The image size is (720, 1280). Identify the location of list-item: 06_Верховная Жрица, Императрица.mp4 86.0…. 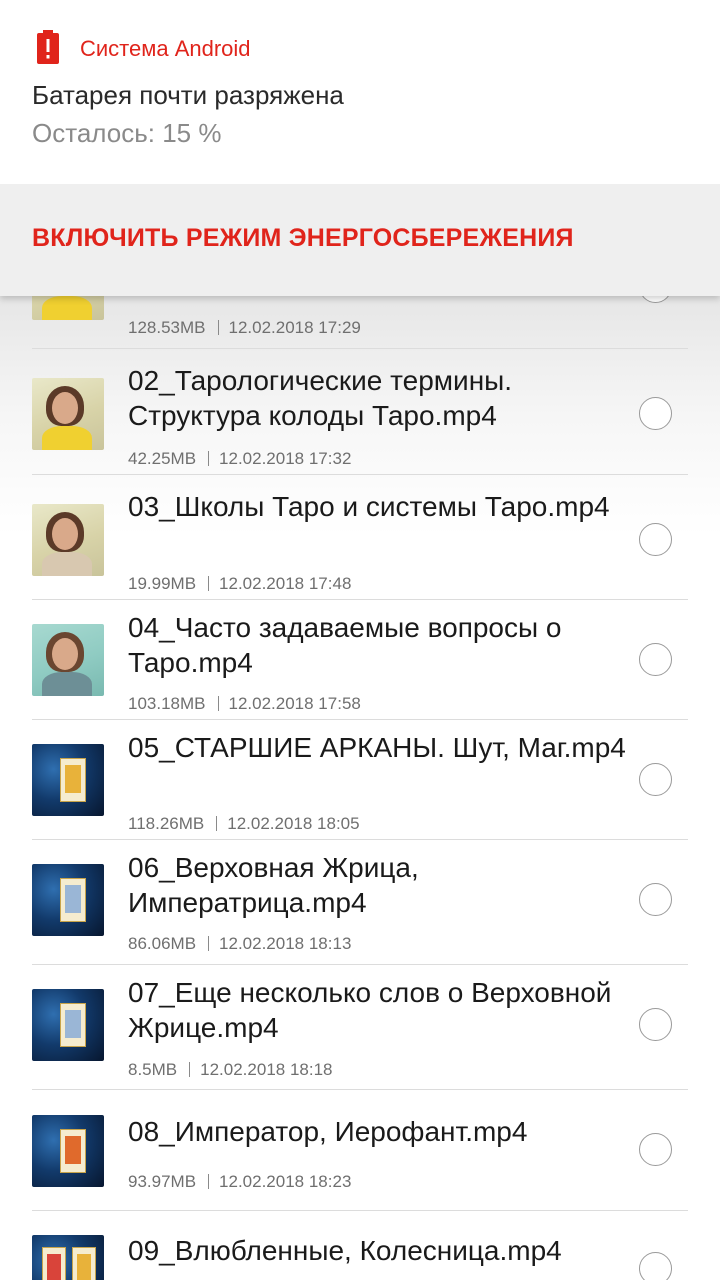
(360, 902).